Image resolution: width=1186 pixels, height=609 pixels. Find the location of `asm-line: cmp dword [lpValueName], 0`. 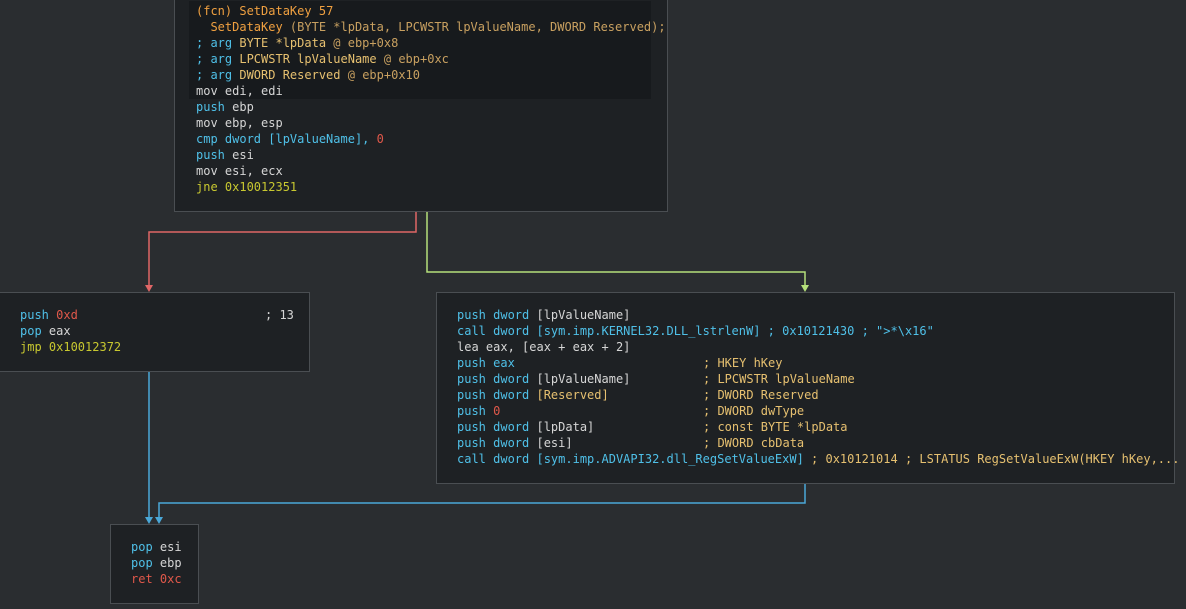

asm-line: cmp dword [lpValueName], 0 is located at coordinates (290, 139).